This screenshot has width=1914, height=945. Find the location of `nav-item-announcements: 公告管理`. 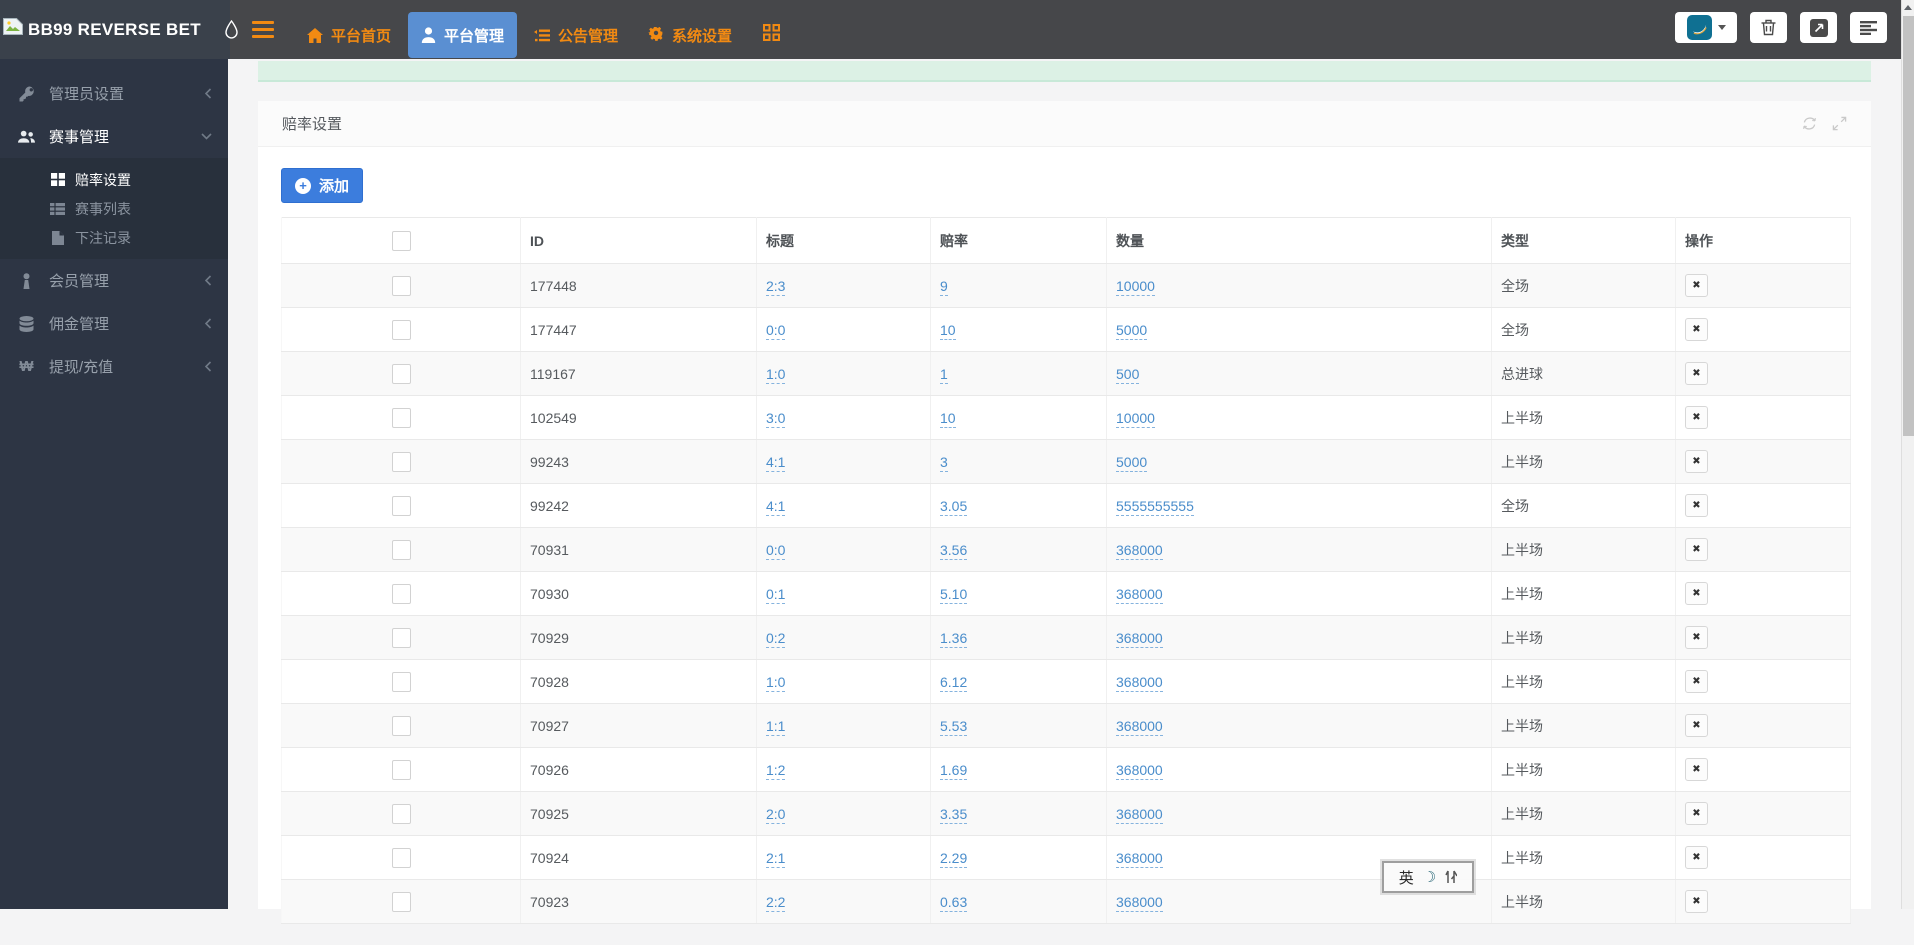

nav-item-announcements: 公告管理 is located at coordinates (576, 35).